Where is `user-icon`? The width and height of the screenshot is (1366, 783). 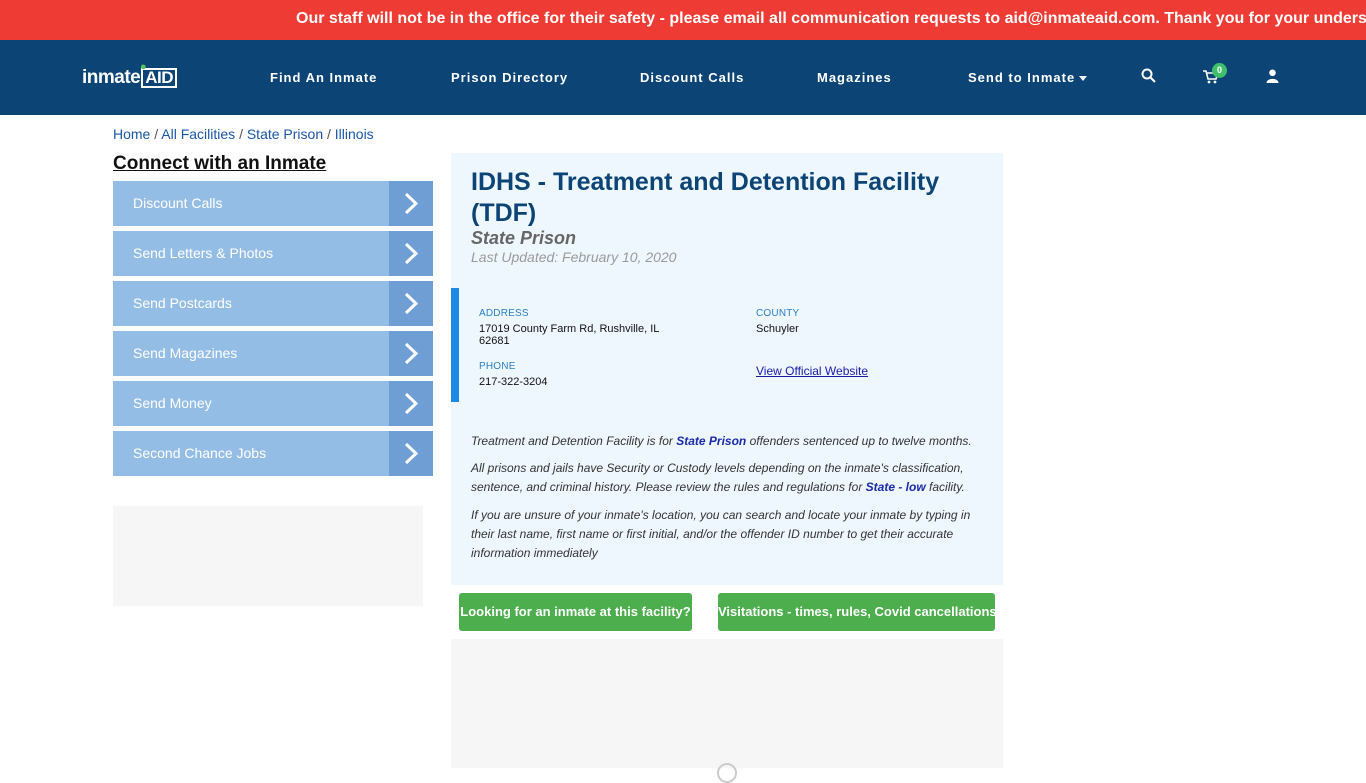
user-icon is located at coordinates (1272, 78).